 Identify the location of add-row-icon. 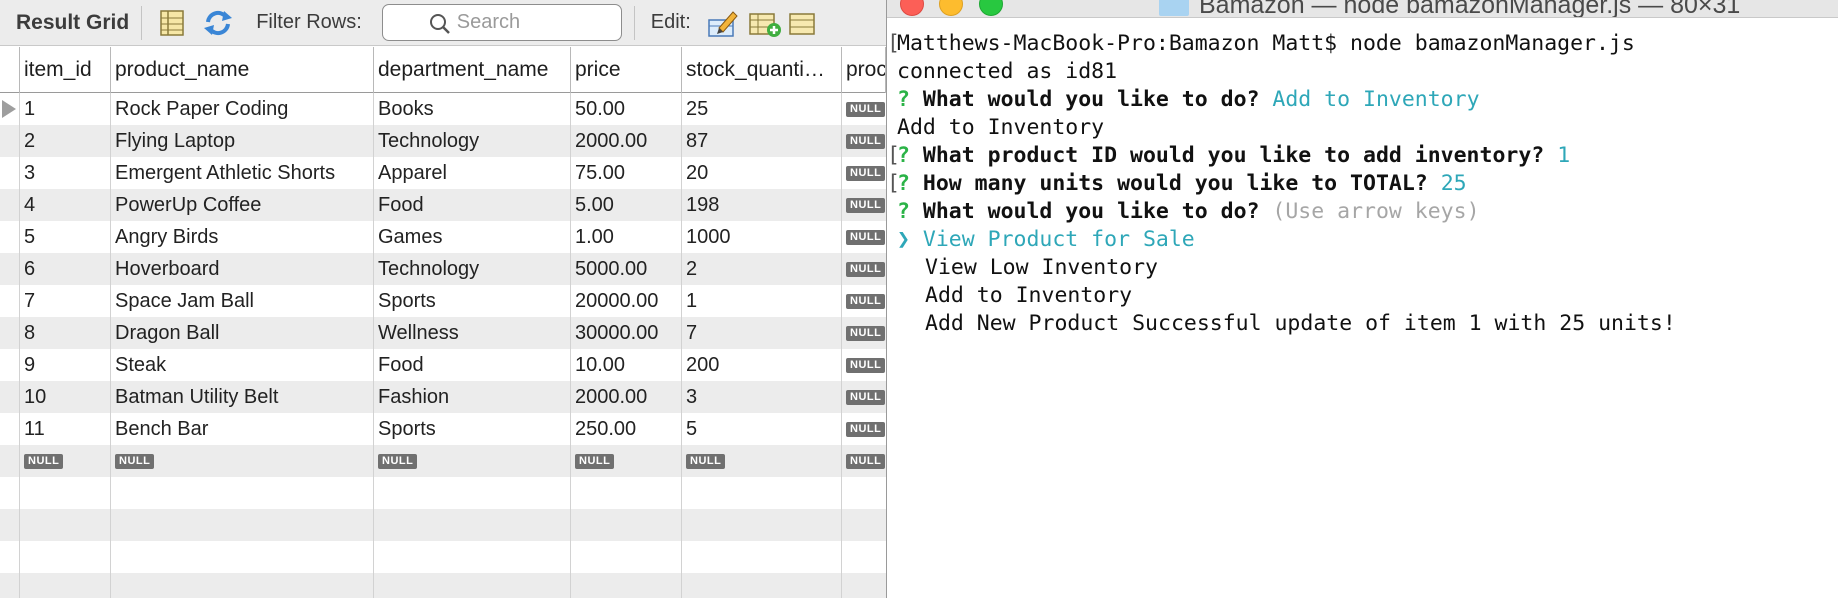
(765, 23).